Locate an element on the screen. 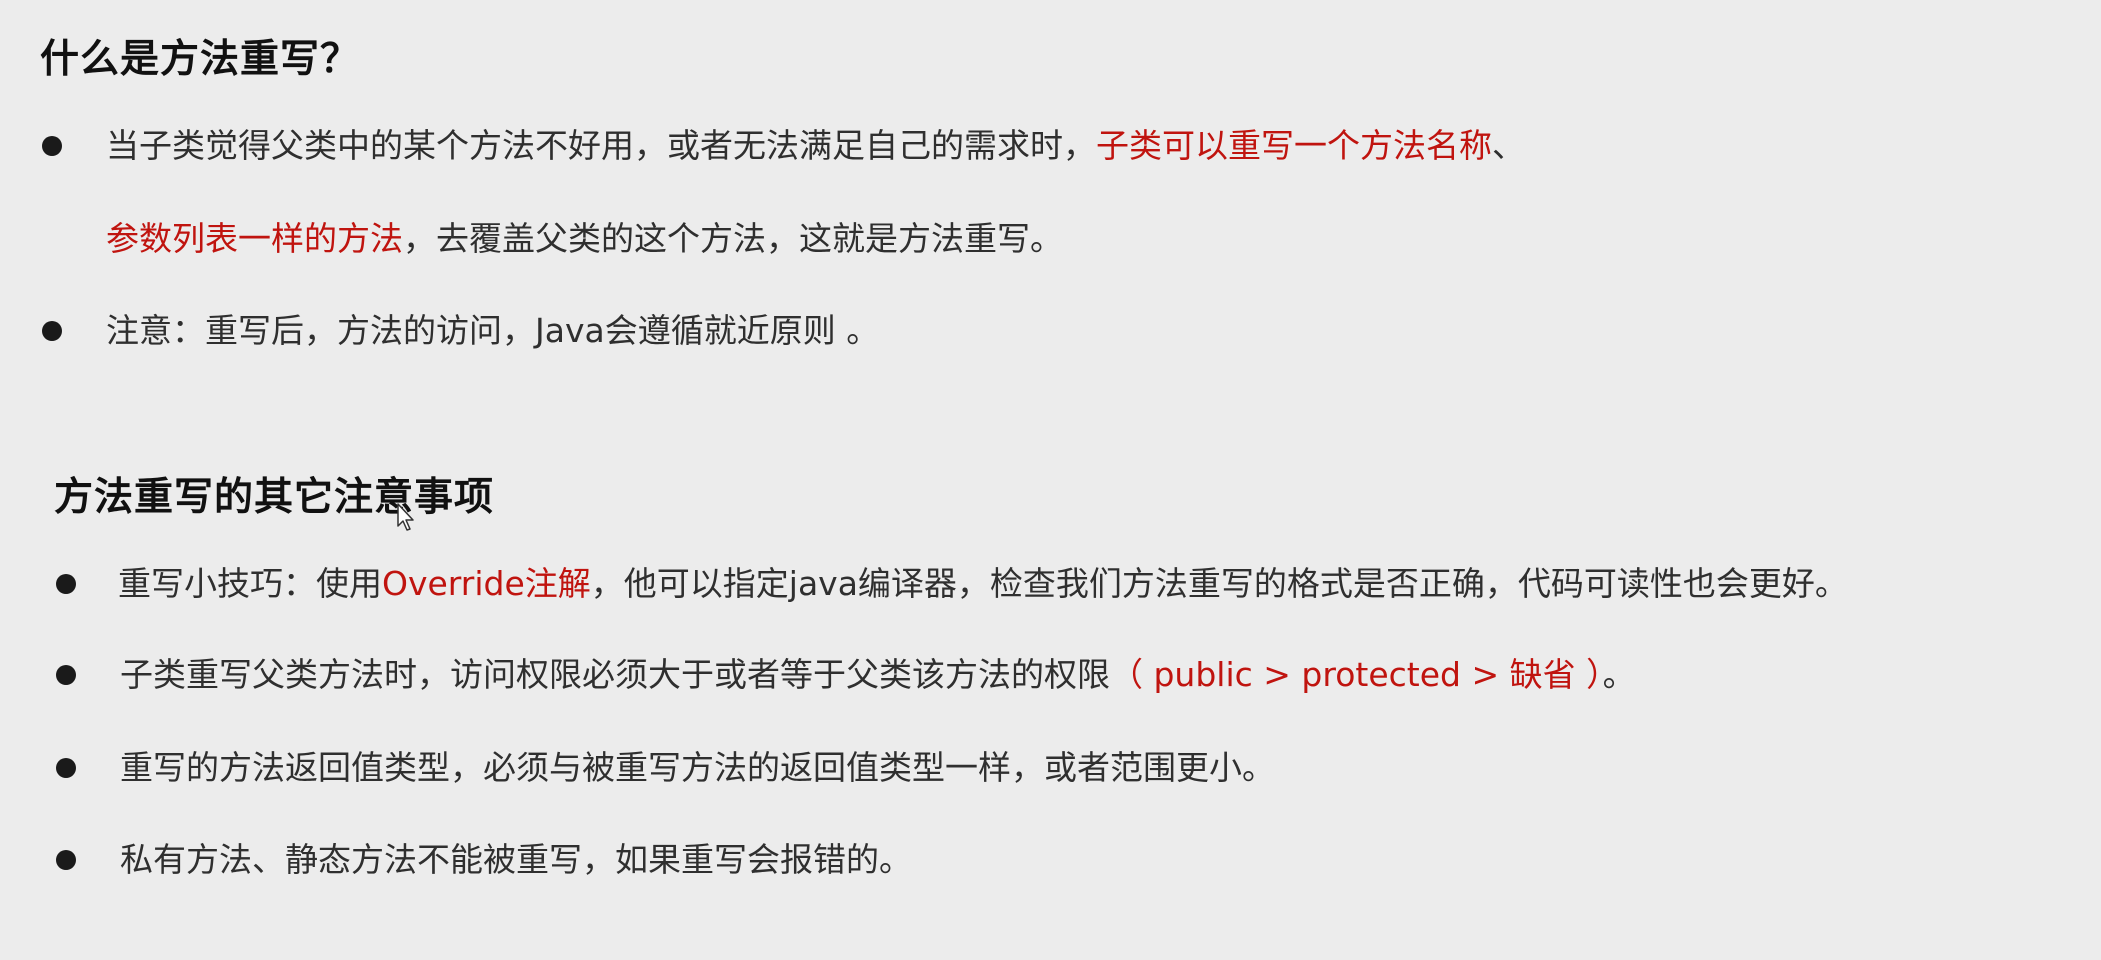  definition-highlight-2: 参数列表一样的方法 is located at coordinates (254, 238).